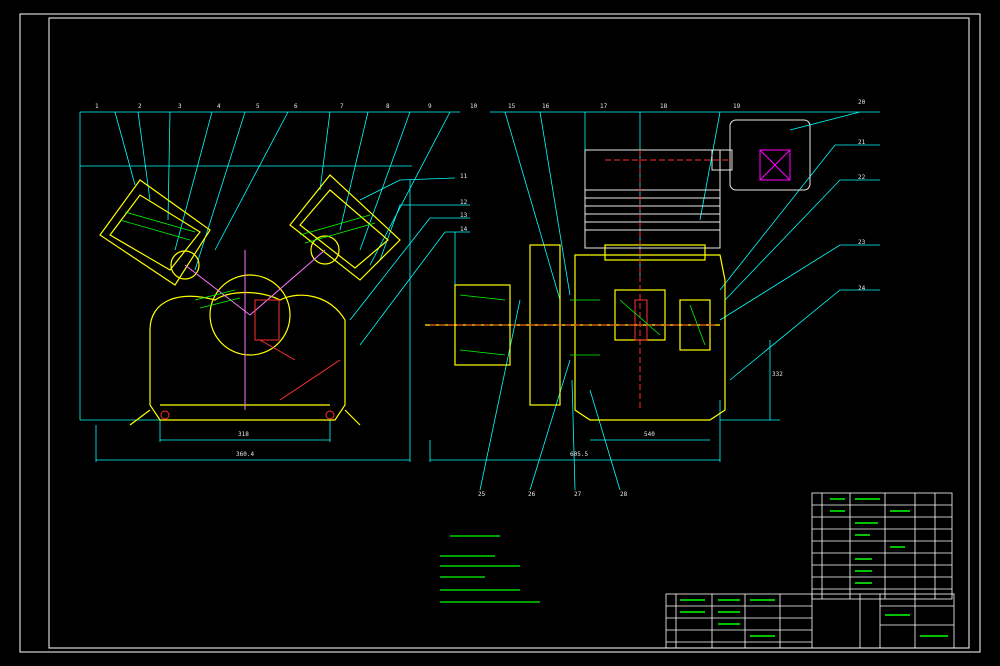 Image resolution: width=1000 pixels, height=666 pixels. I want to click on callout-label: 3, so click(180, 106).